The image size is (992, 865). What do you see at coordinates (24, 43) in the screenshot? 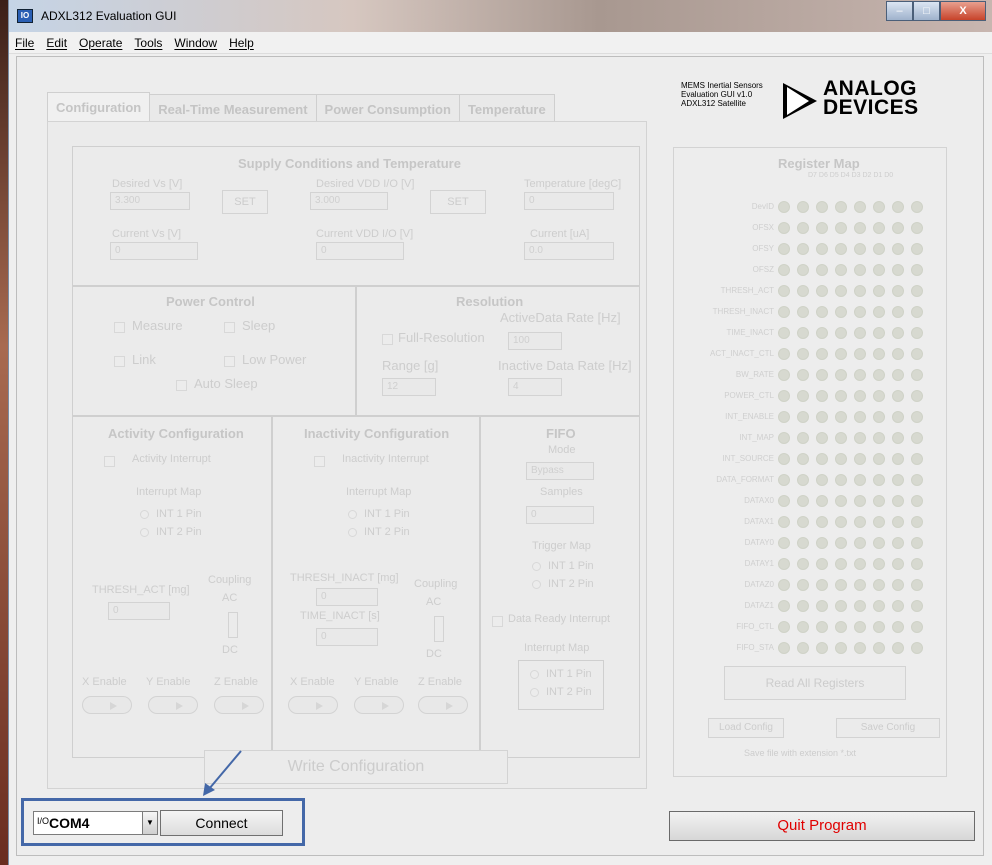
I see `menu-file: File` at bounding box center [24, 43].